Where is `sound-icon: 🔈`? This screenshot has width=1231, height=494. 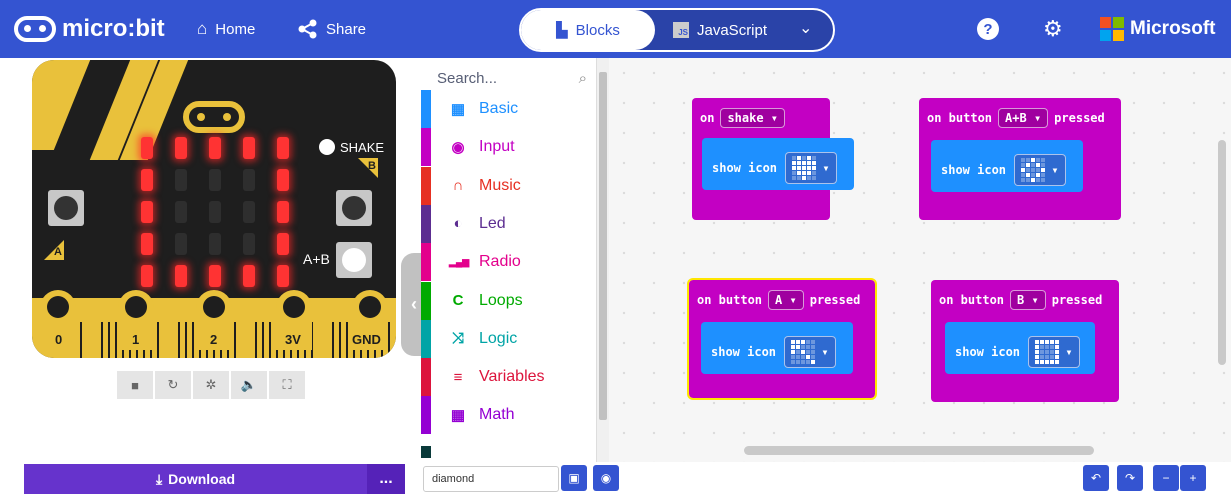 sound-icon: 🔈 is located at coordinates (249, 385).